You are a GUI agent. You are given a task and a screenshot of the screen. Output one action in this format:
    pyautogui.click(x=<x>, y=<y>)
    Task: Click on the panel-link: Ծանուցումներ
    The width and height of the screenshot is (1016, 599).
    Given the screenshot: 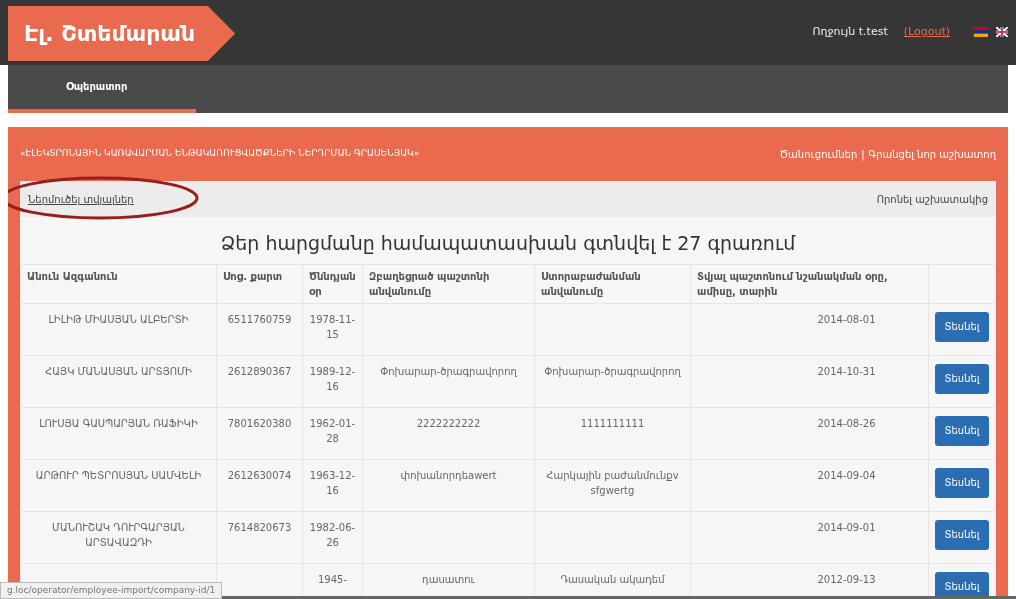 What is the action you would take?
    pyautogui.click(x=818, y=154)
    